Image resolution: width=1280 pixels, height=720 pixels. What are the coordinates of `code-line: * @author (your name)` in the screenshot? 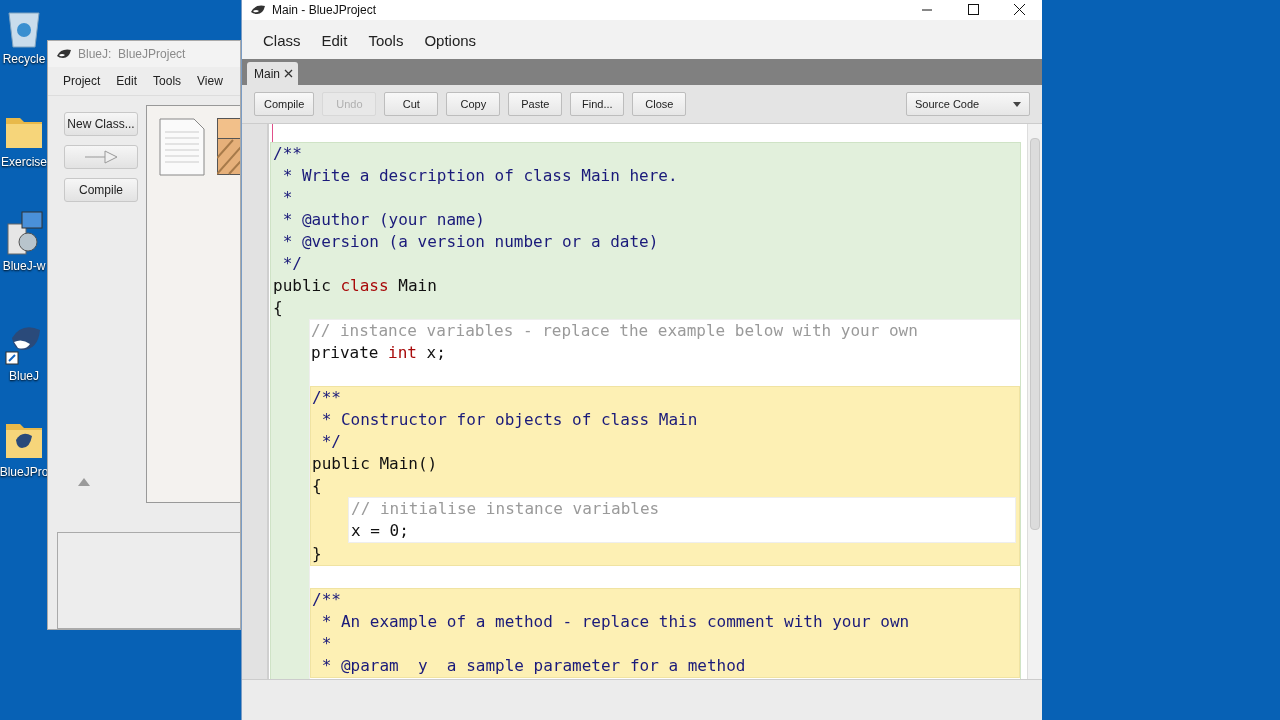 It's located at (383, 220).